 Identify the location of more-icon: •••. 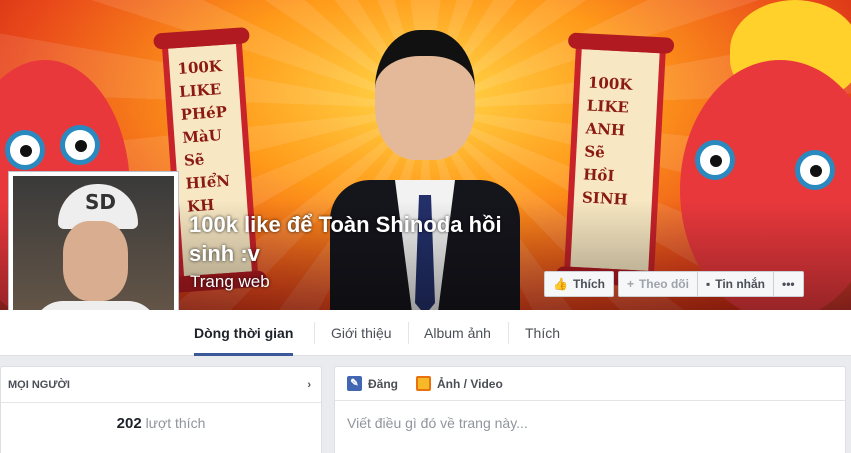
(788, 284).